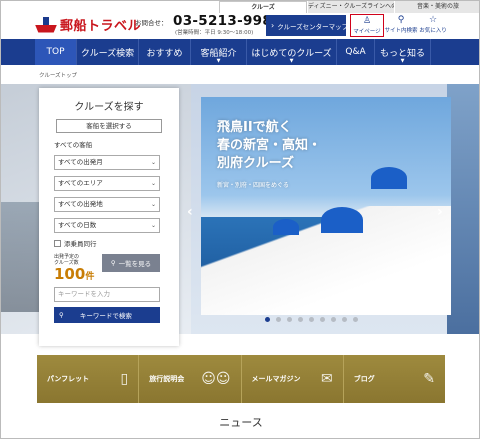  Describe the element at coordinates (109, 126) in the screenshot. I see `select-ship-button: 客船を選択する` at that location.